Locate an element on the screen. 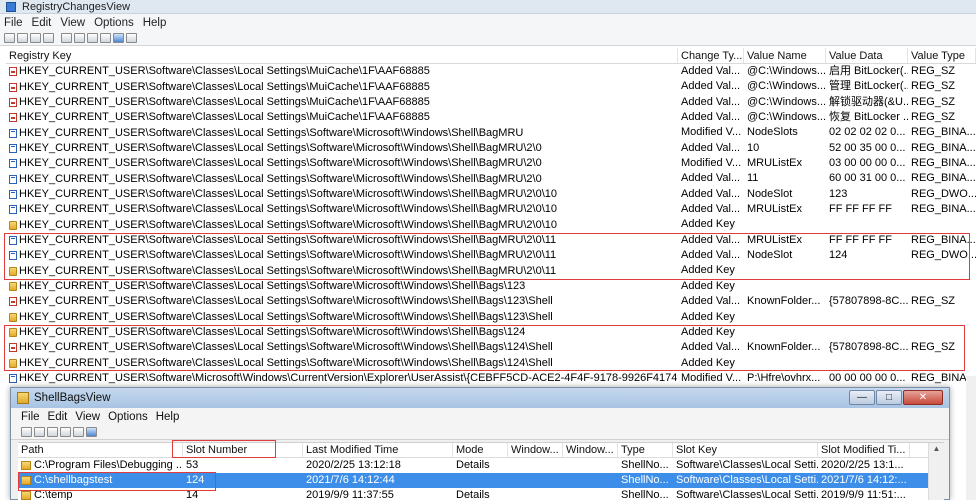  cell-slot-number: 14 is located at coordinates (192, 494).